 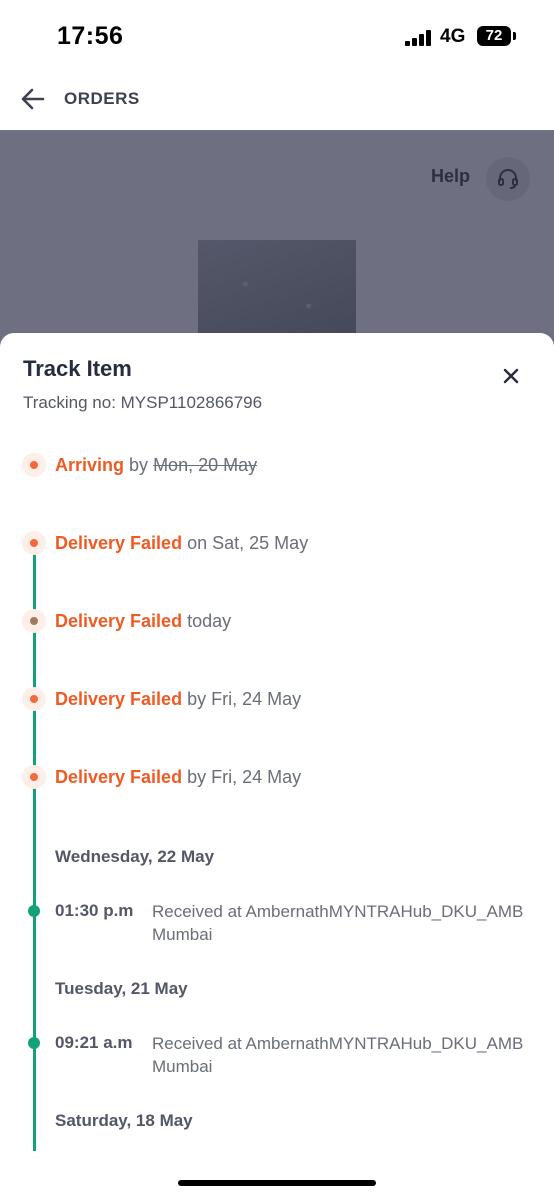 What do you see at coordinates (277, 100) in the screenshot?
I see `app-header: ORDERS` at bounding box center [277, 100].